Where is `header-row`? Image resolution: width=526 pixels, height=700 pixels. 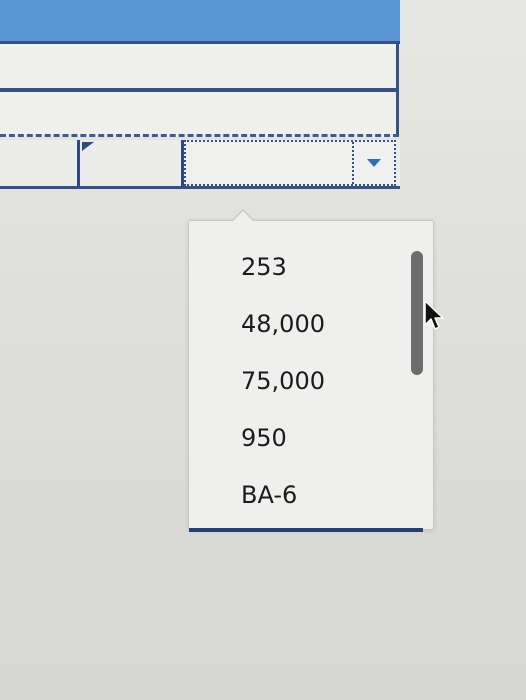
header-row is located at coordinates (200, 22).